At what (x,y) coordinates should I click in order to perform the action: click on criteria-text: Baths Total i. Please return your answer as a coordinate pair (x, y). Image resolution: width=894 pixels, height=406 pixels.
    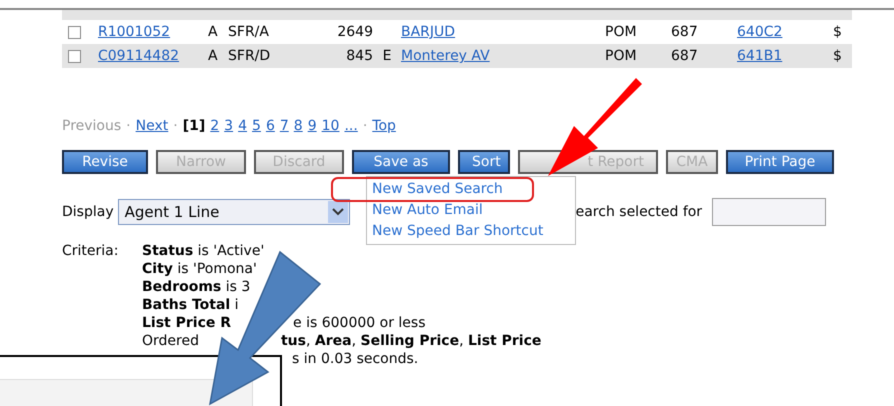
    Looking at the image, I should click on (190, 305).